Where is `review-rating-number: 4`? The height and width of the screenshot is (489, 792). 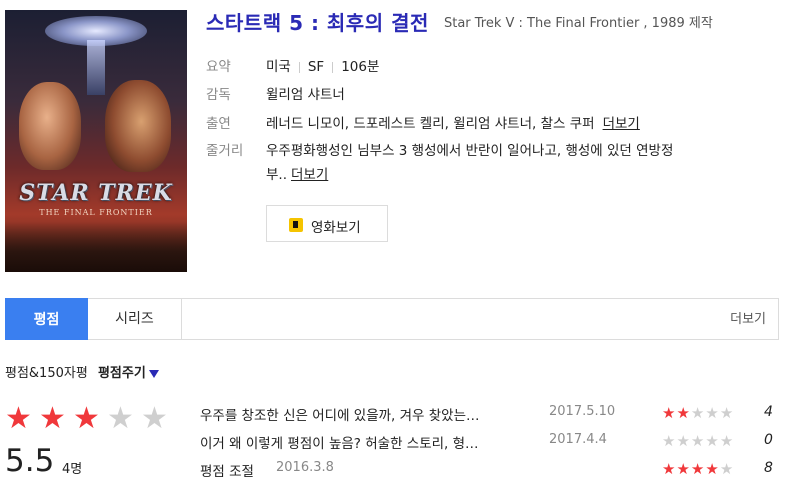 review-rating-number: 4 is located at coordinates (768, 412).